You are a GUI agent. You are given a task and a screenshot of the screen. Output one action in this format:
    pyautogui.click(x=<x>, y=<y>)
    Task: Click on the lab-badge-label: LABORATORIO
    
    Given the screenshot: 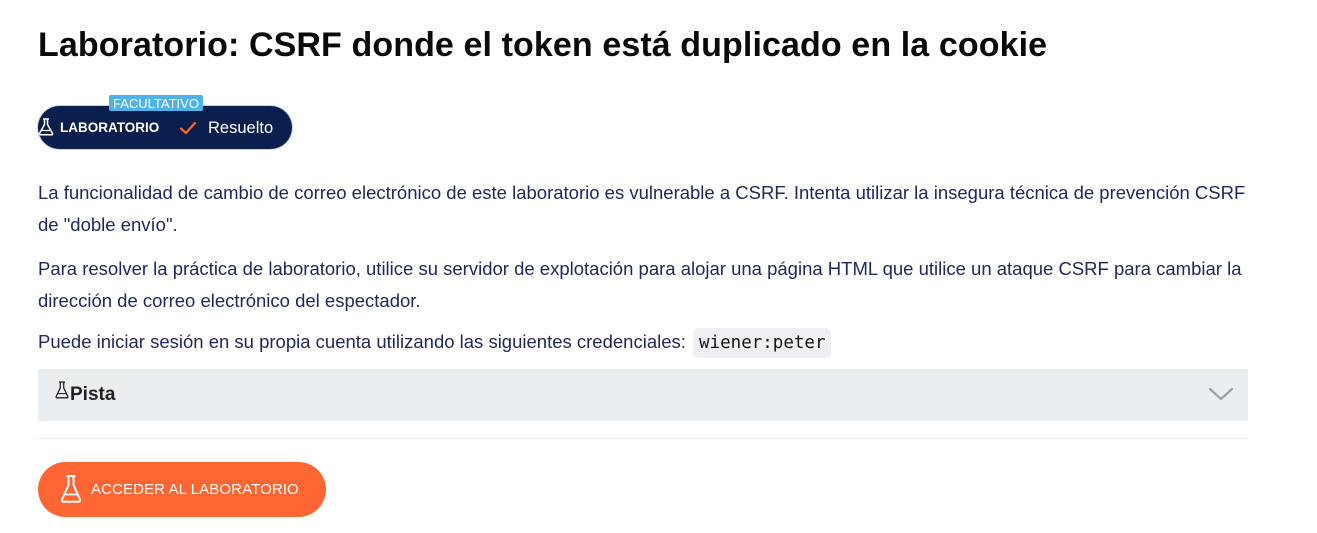 What is the action you would take?
    pyautogui.click(x=110, y=127)
    